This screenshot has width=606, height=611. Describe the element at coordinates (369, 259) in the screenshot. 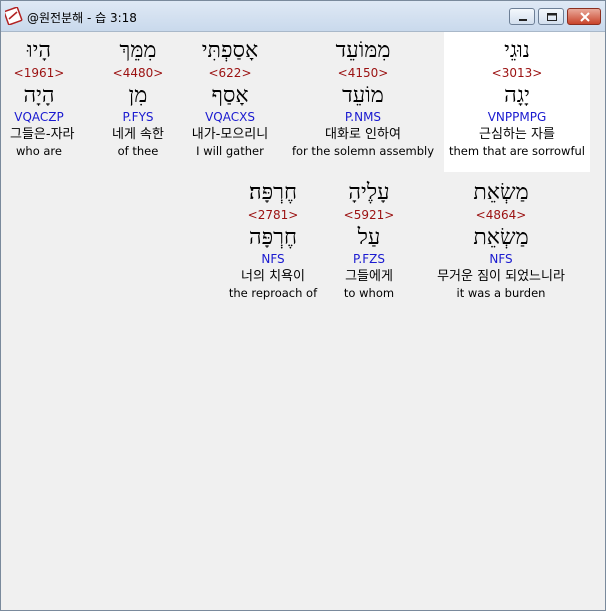

I see `morphology-code: P.FZS` at that location.